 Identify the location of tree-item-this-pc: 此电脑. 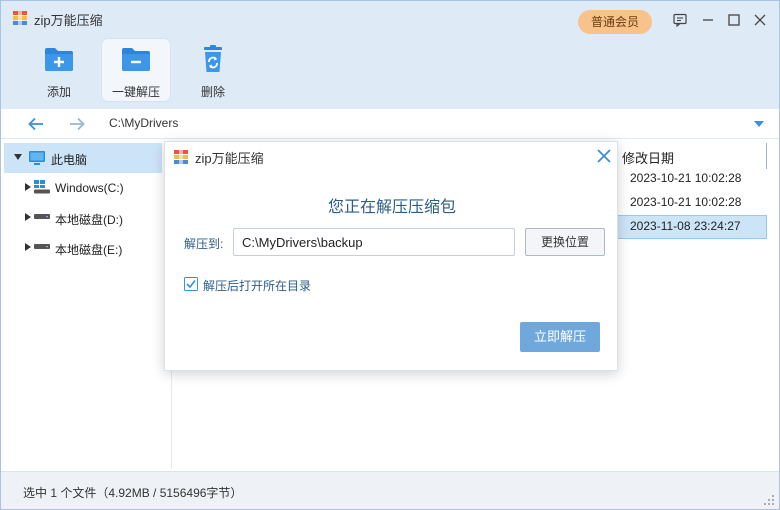
(83, 158).